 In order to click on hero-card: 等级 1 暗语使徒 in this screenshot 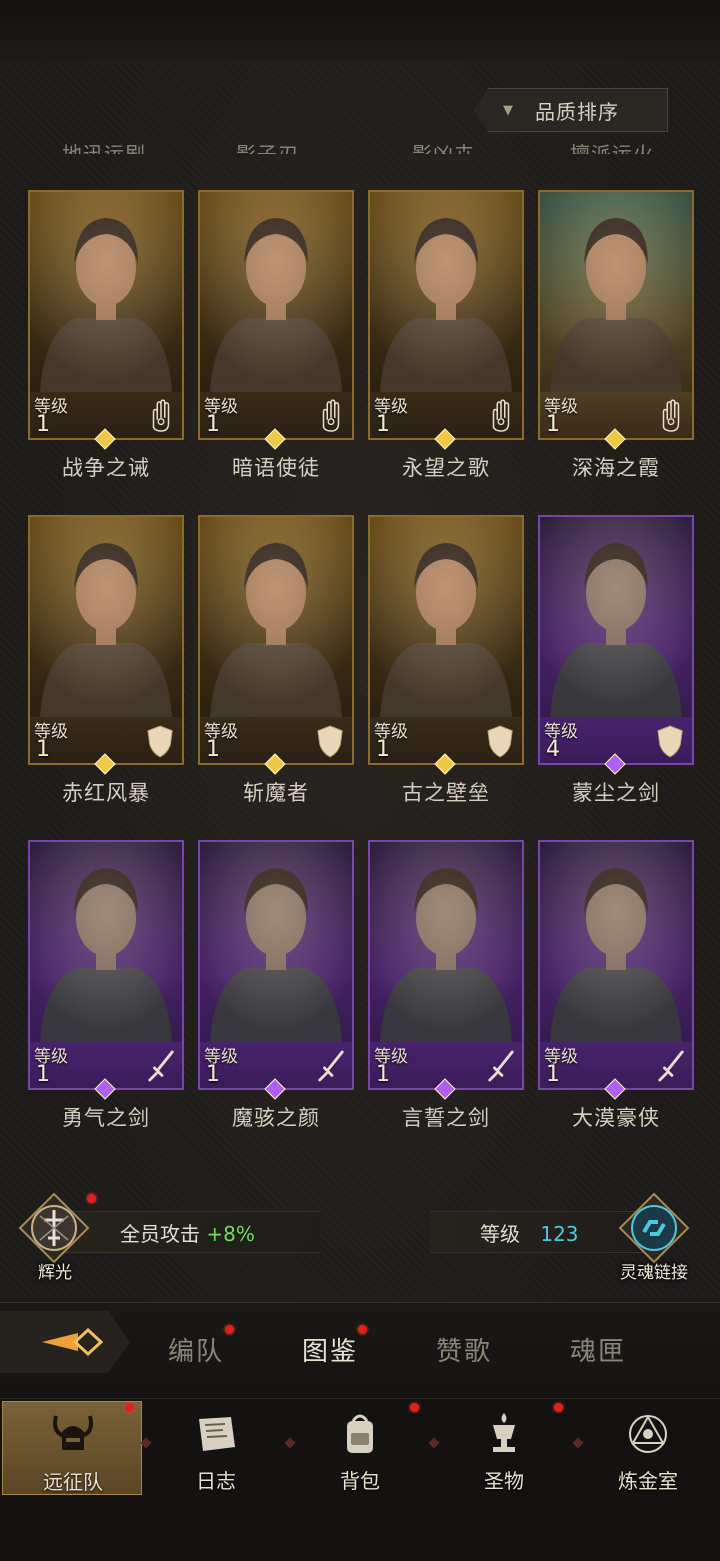, I will do `click(276, 335)`.